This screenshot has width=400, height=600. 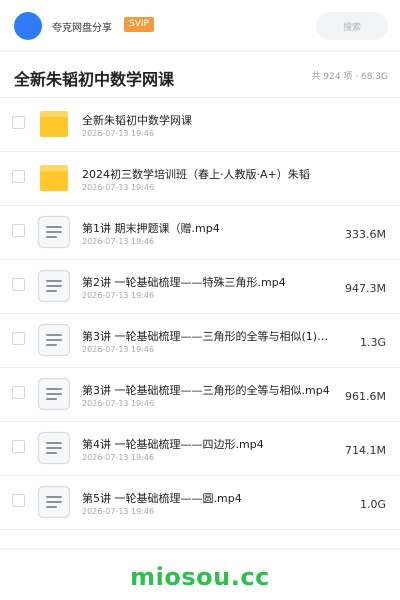 I want to click on search-placeholder: 搜索, so click(x=351, y=28).